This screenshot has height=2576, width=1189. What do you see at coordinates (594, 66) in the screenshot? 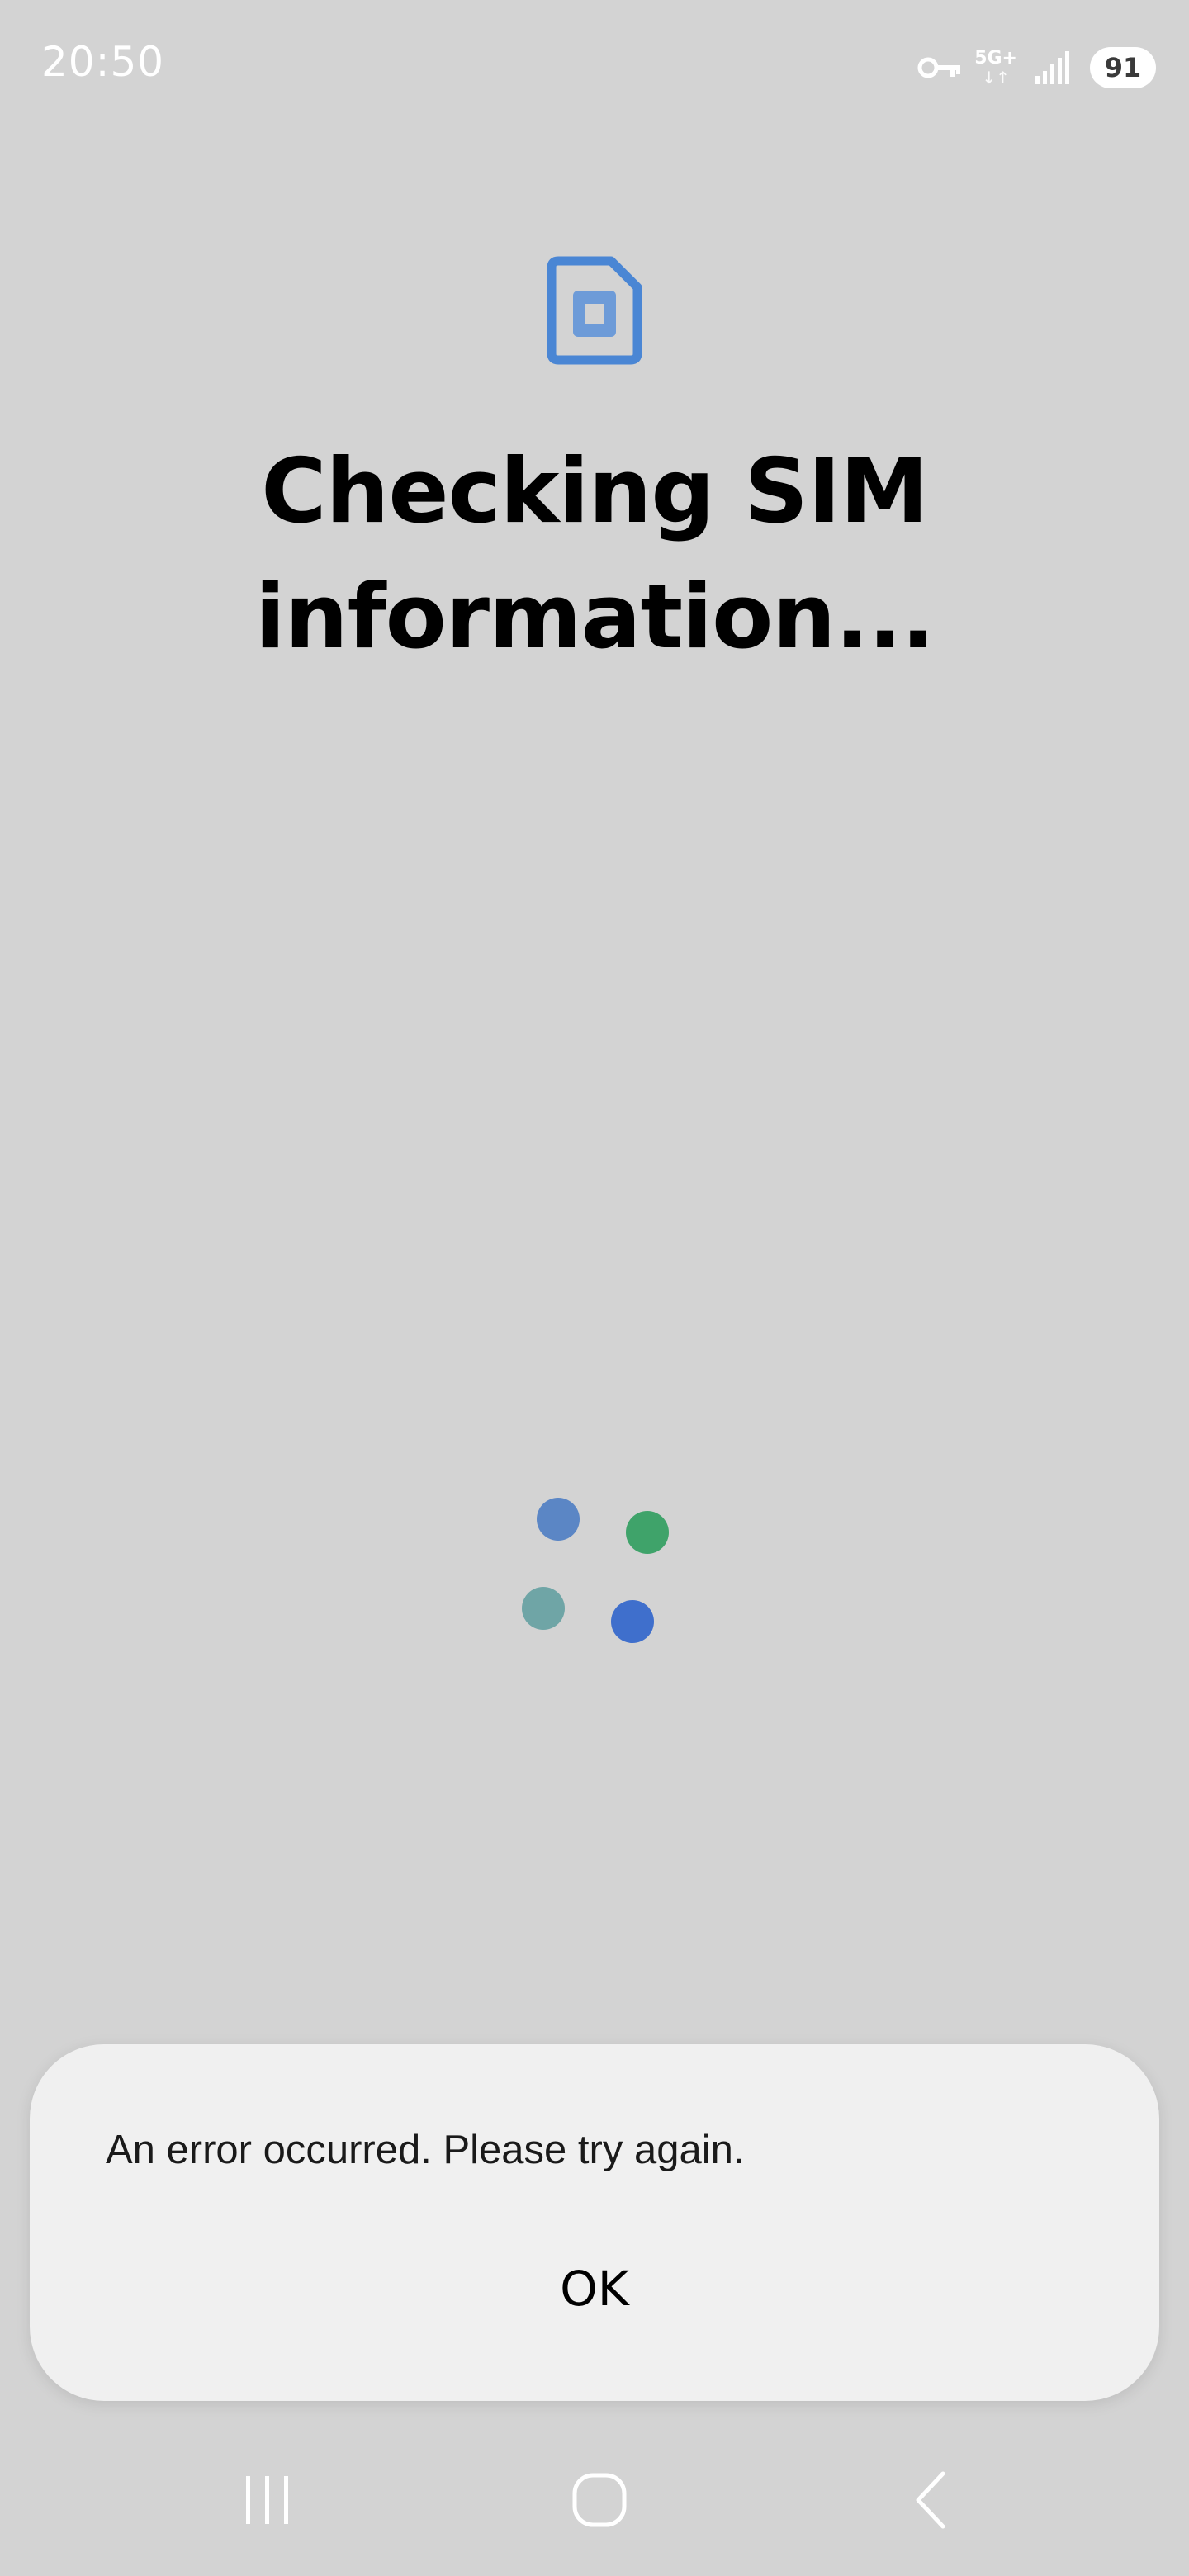
I see `status-bar: 20:50 5G+ ↓↑ 91` at bounding box center [594, 66].